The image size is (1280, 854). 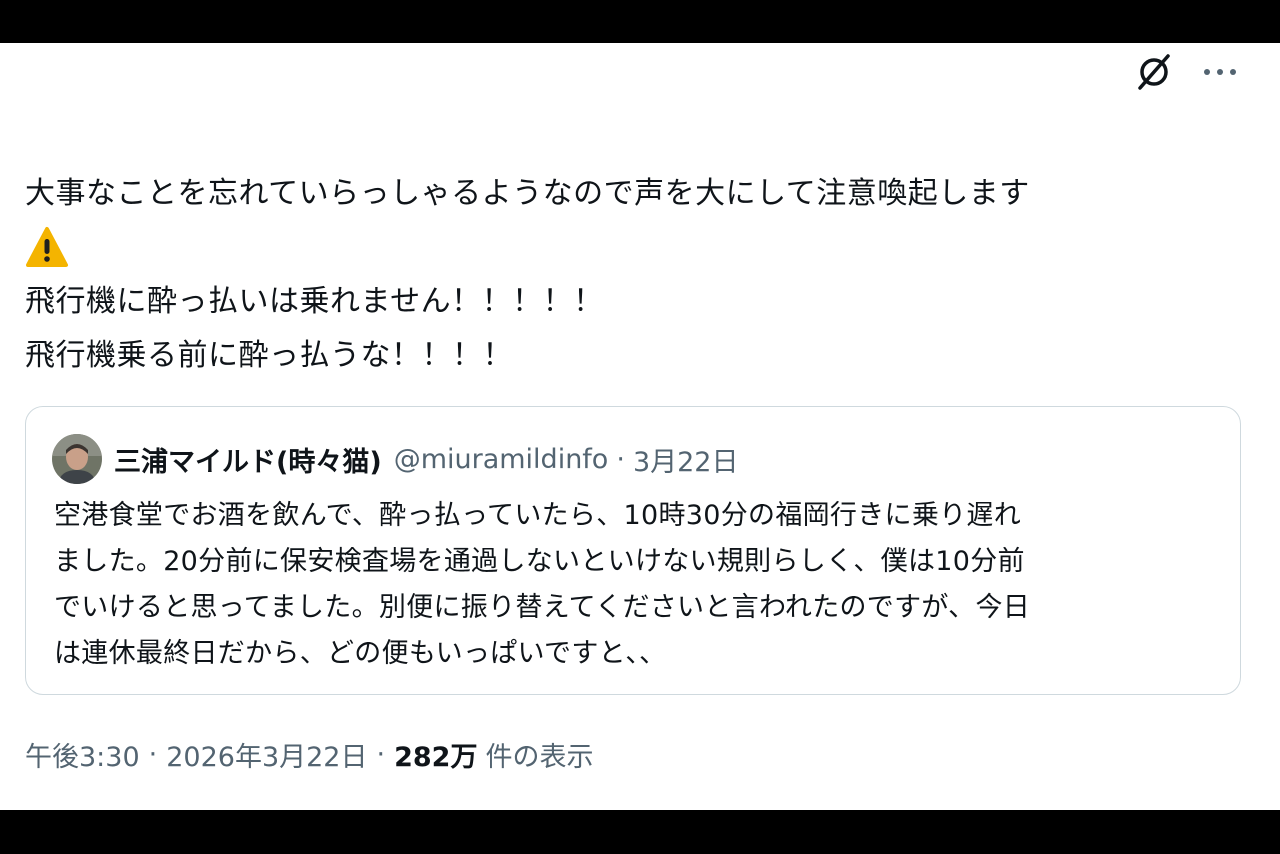 I want to click on tweet-toolbar, so click(x=1187, y=72).